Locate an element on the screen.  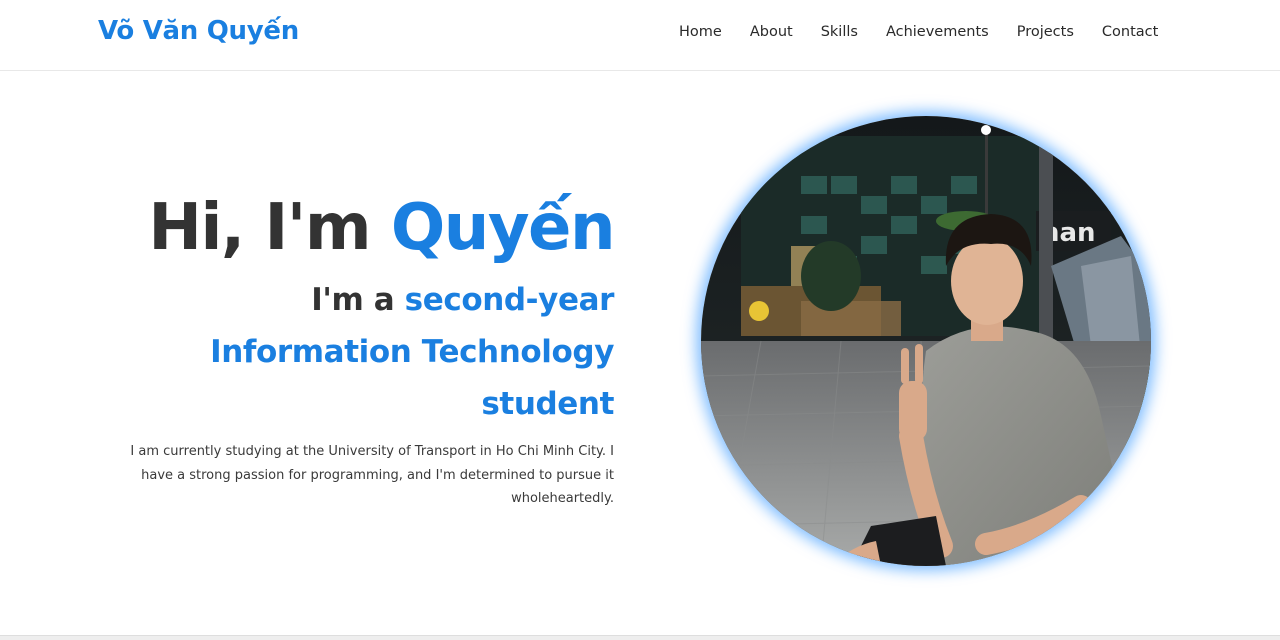
hero-heading: Hi, I'm Quyến is located at coordinates (356, 228).